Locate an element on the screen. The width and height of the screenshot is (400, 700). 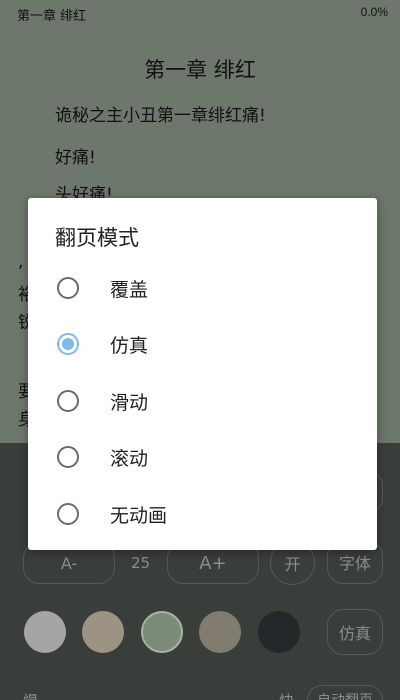
option-no-animation: 无动画 is located at coordinates (202, 513).